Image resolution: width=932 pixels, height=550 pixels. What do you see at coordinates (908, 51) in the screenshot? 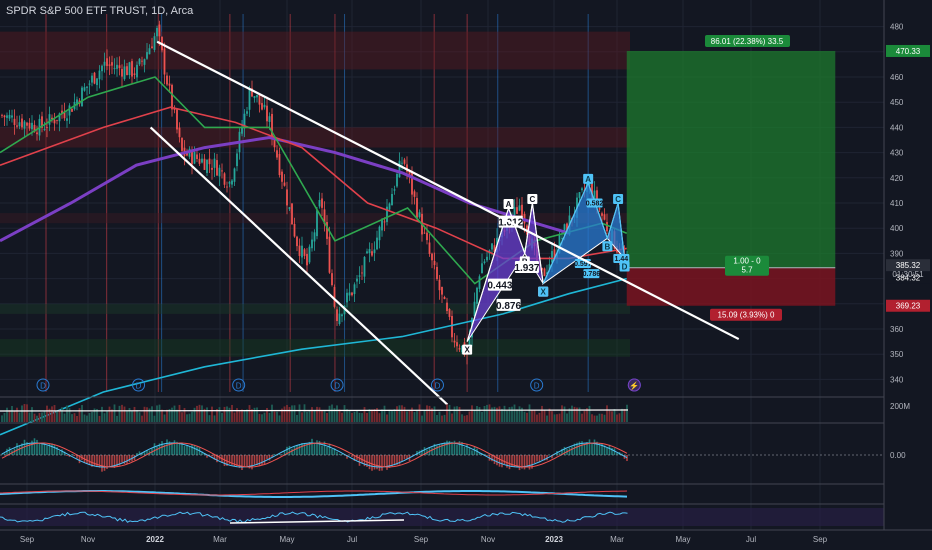
I see `price-label-target: 470.33` at bounding box center [908, 51].